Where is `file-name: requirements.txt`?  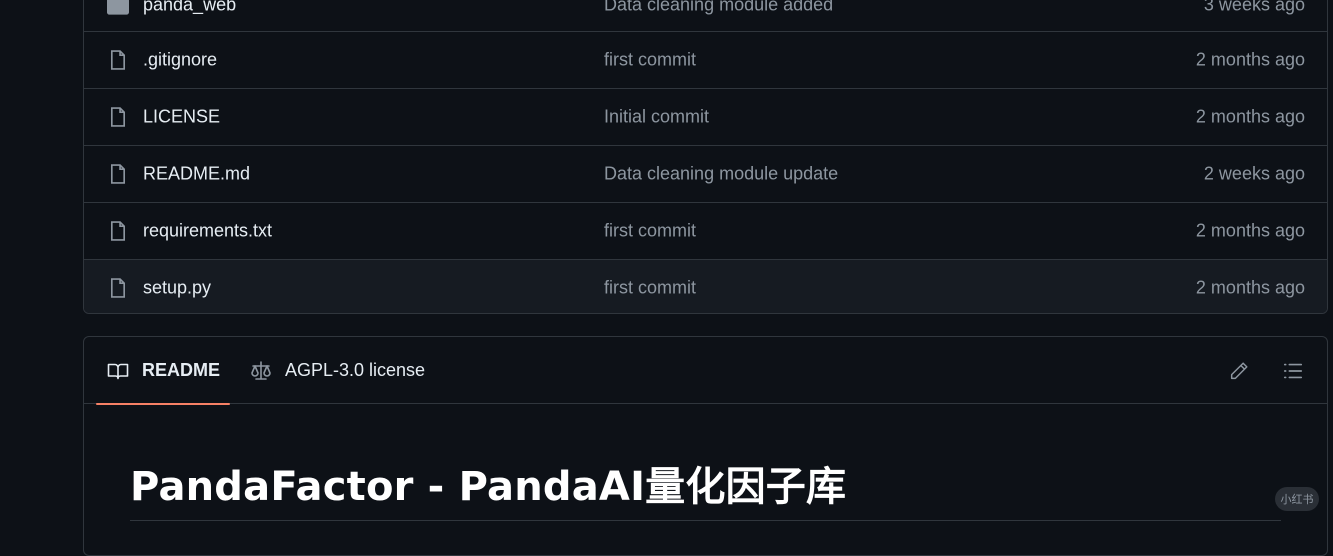
file-name: requirements.txt is located at coordinates (207, 231).